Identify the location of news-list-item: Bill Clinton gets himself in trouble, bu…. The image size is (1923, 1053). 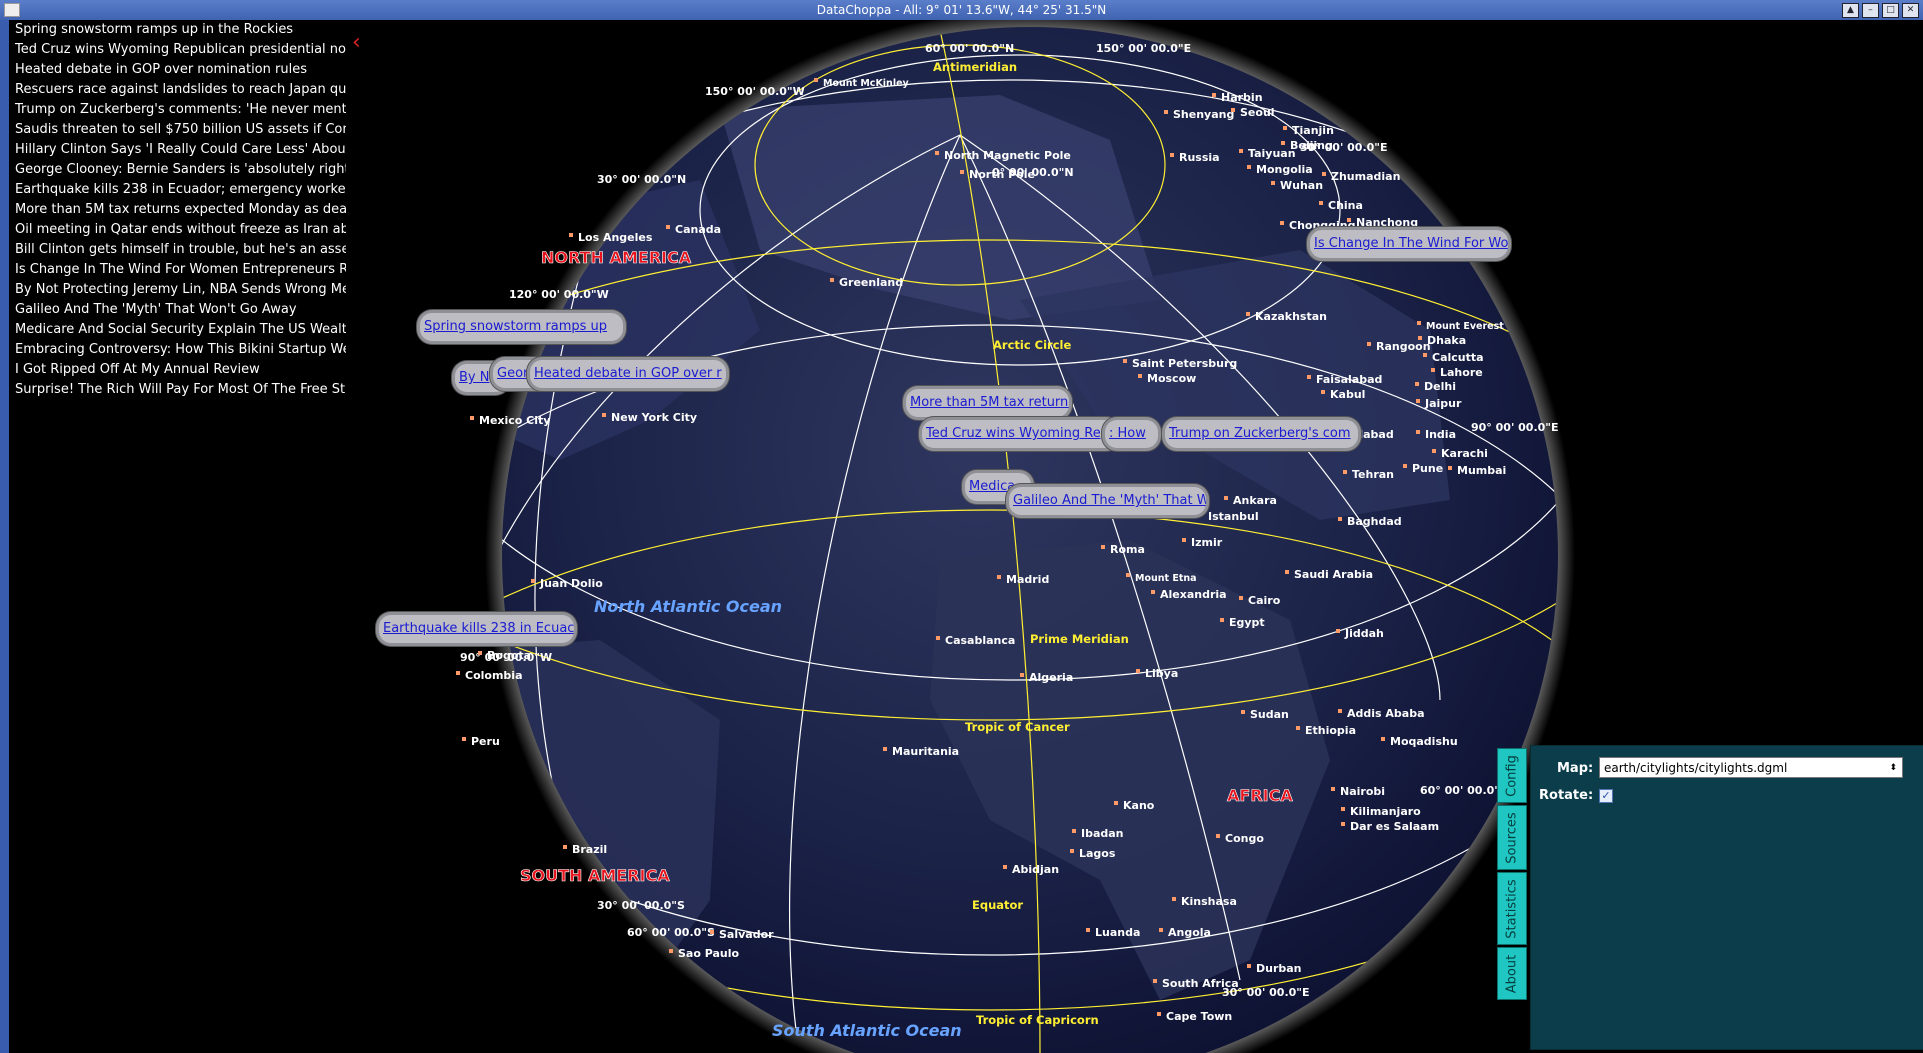
(177, 250).